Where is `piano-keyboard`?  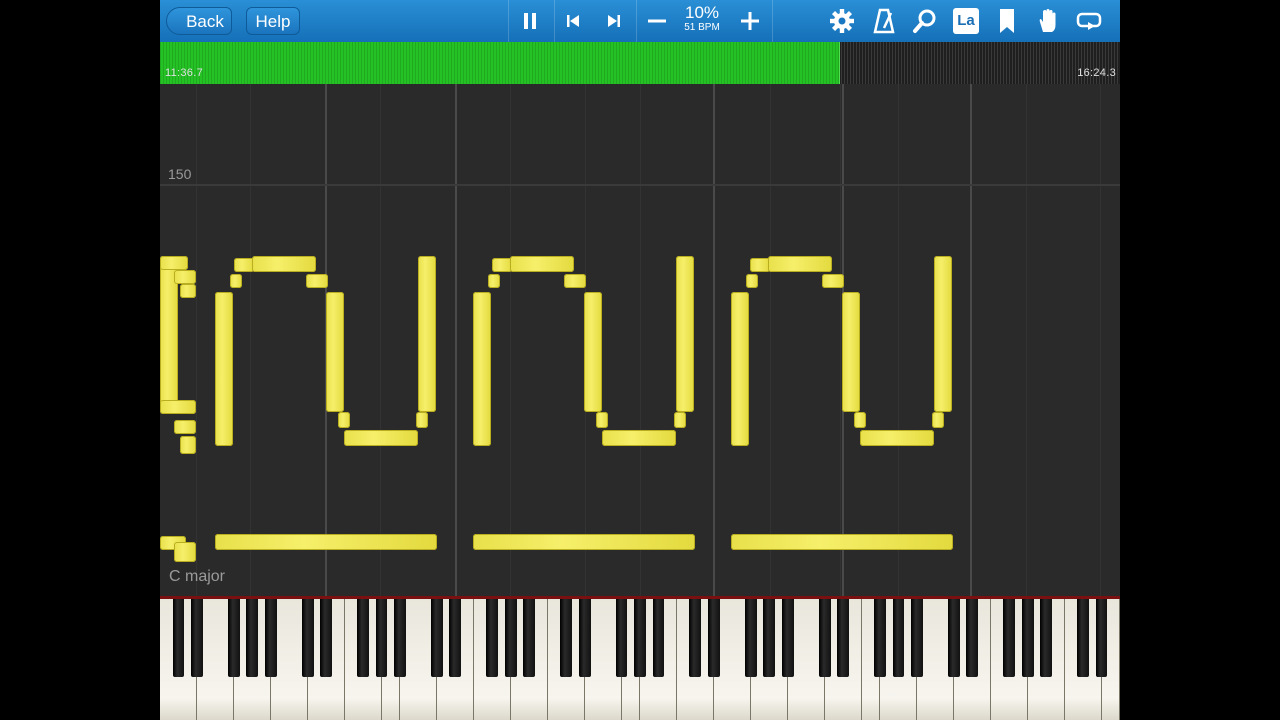 piano-keyboard is located at coordinates (640, 658).